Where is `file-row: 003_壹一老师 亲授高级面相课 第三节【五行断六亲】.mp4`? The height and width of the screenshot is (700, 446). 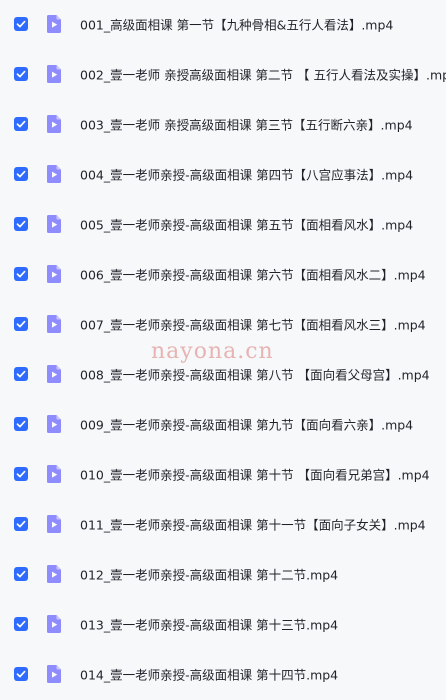 file-row: 003_壹一老师 亲授高级面相课 第三节【五行断六亲】.mp4 is located at coordinates (223, 124).